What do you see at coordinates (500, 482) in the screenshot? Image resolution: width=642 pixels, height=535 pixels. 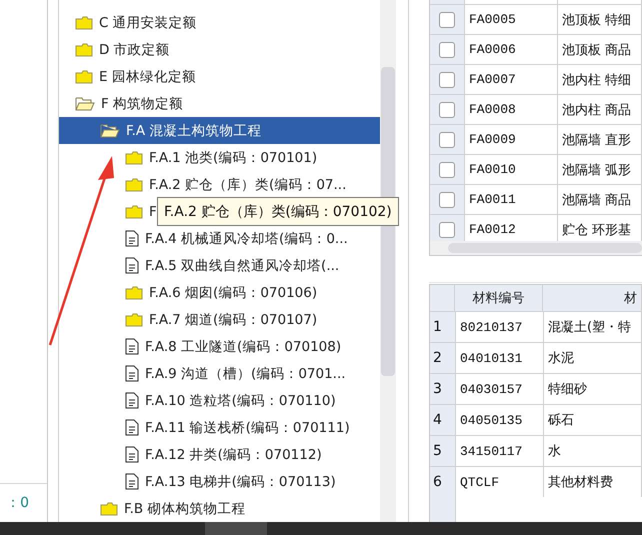 I see `table-cell: QTCLF` at bounding box center [500, 482].